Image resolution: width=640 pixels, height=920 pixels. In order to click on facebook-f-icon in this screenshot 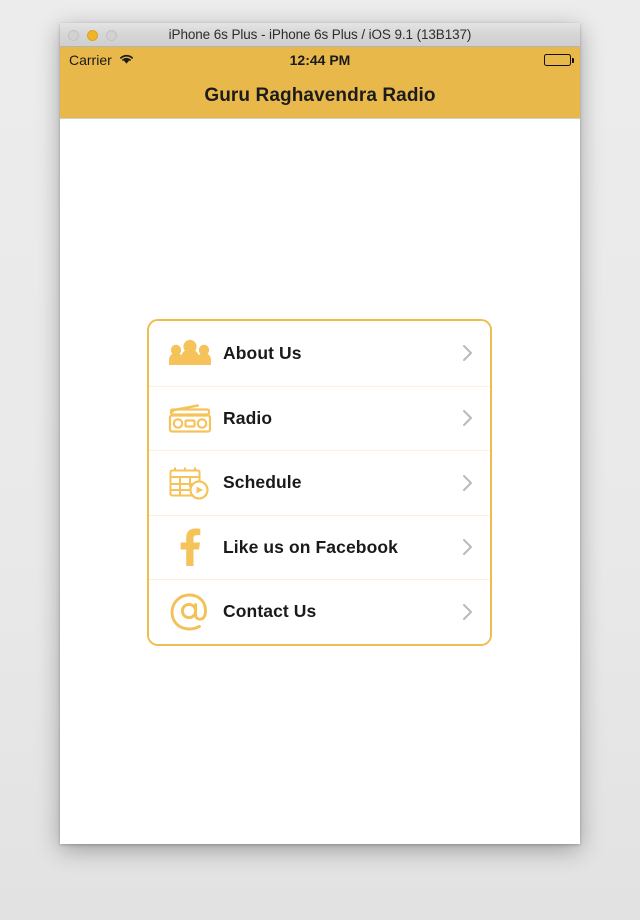, I will do `click(190, 547)`.